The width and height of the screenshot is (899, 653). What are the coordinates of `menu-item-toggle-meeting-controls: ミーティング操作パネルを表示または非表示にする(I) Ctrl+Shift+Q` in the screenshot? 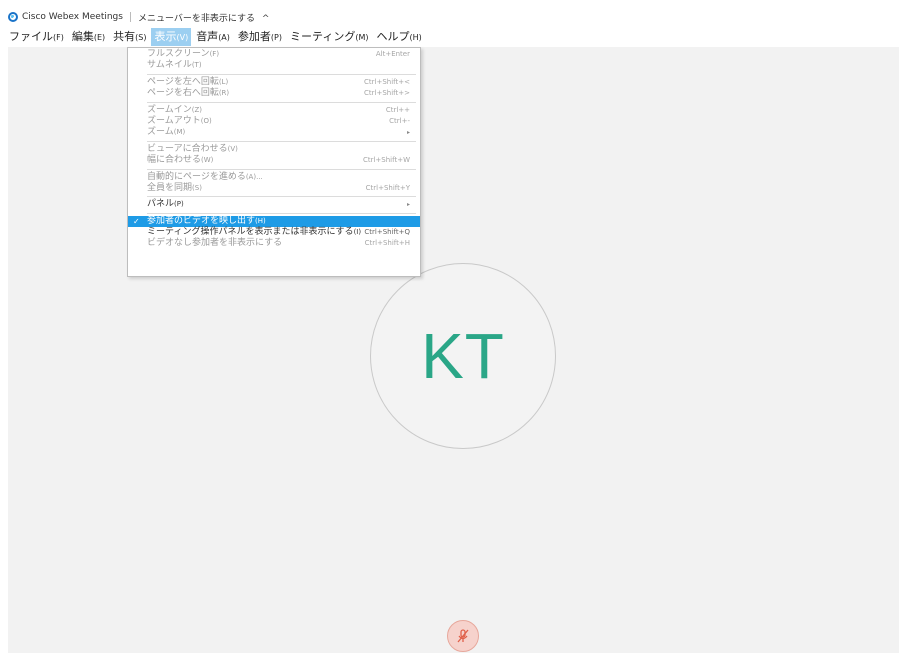 It's located at (274, 232).